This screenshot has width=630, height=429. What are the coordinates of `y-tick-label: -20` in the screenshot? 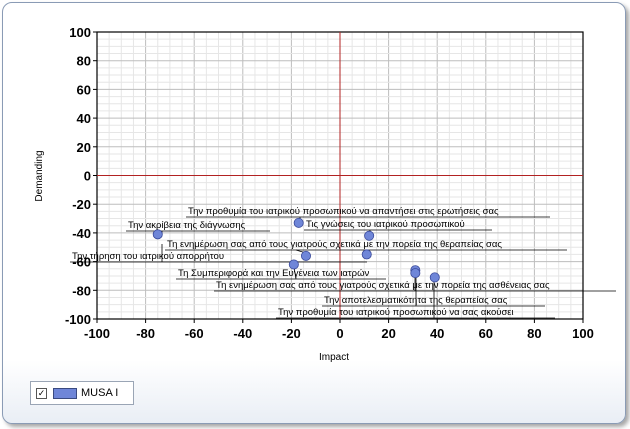 It's located at (81, 204).